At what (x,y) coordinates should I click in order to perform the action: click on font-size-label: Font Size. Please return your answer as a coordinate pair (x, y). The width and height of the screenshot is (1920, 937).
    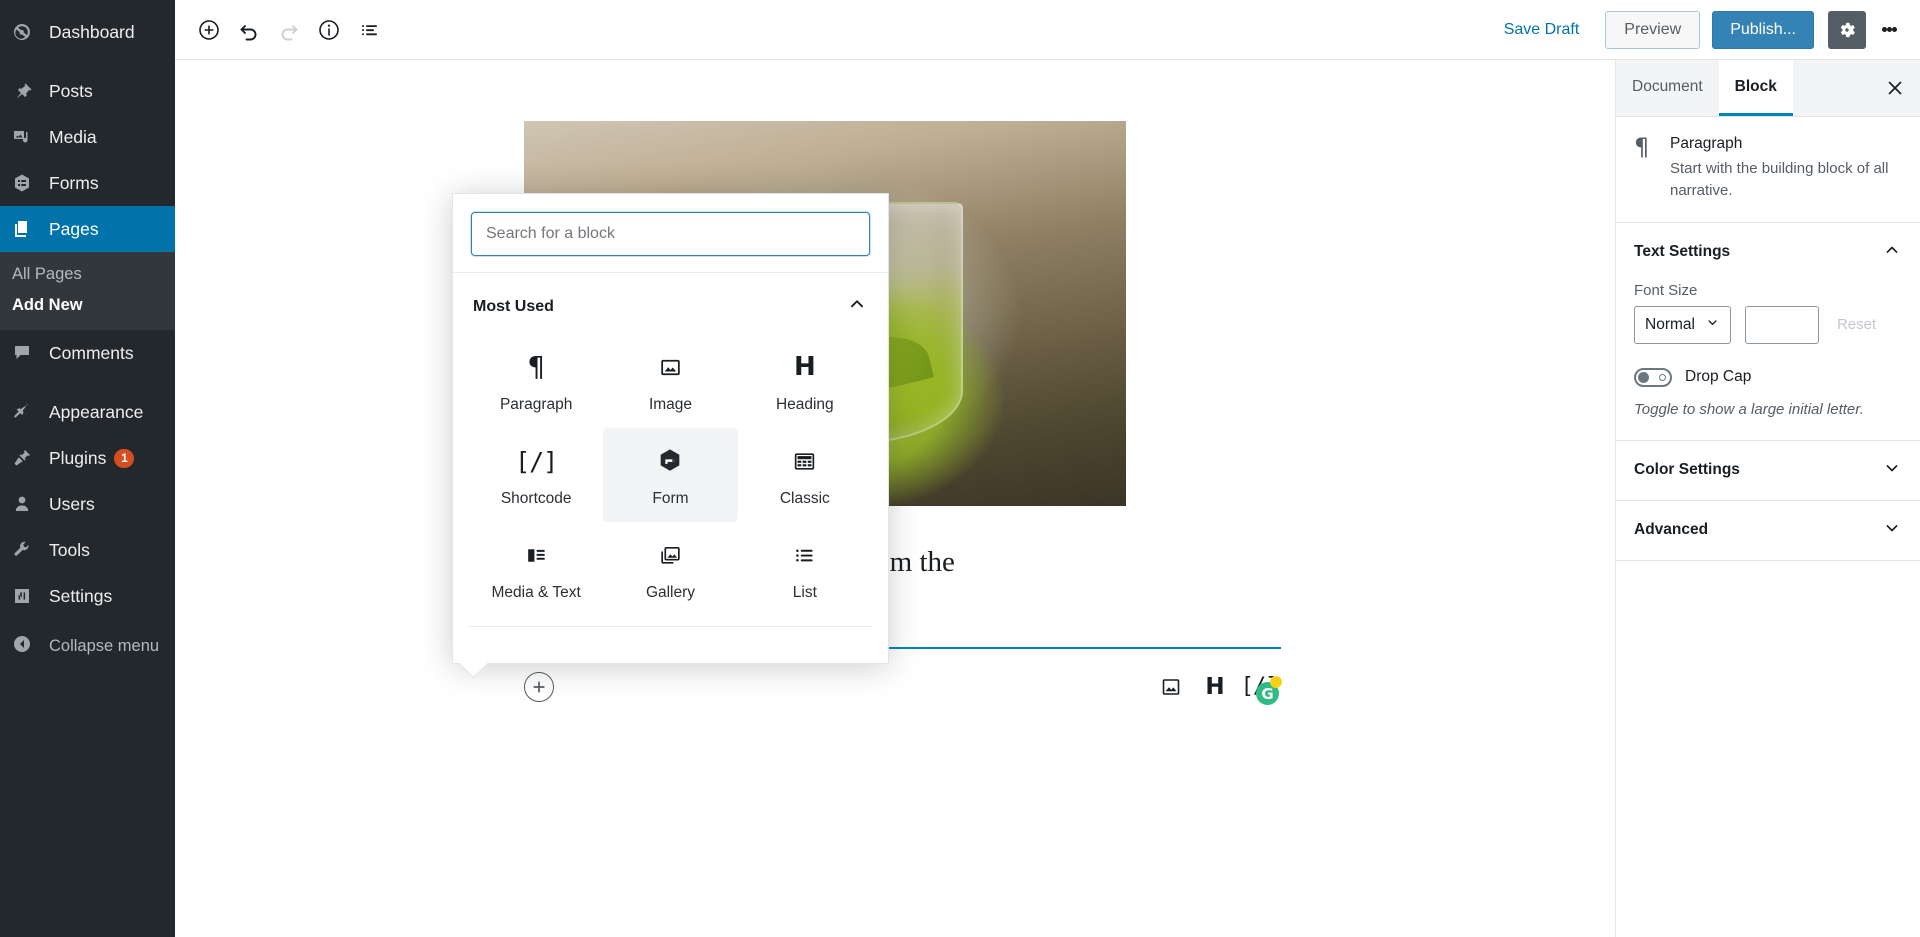
    Looking at the image, I should click on (1666, 290).